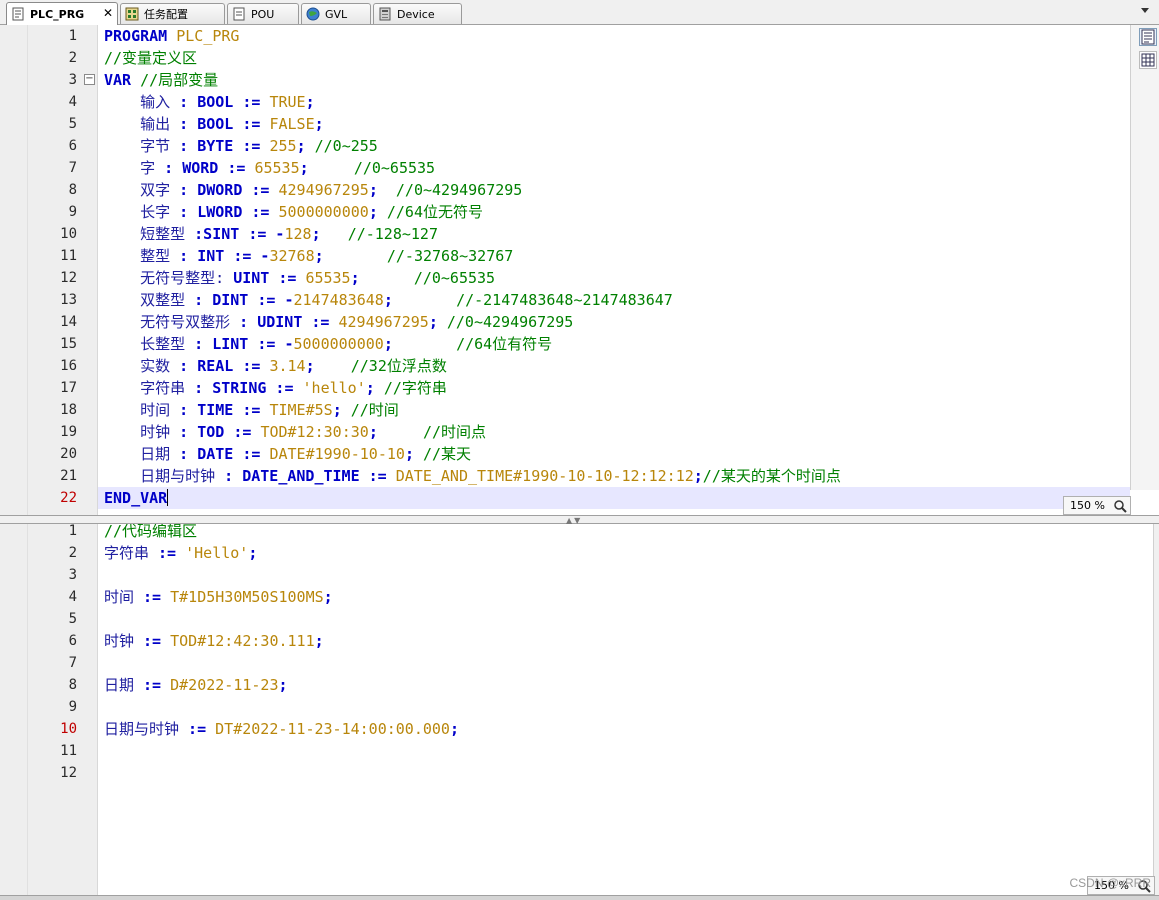  What do you see at coordinates (150, 533) in the screenshot?
I see `code-text: //代码编辑区` at bounding box center [150, 533].